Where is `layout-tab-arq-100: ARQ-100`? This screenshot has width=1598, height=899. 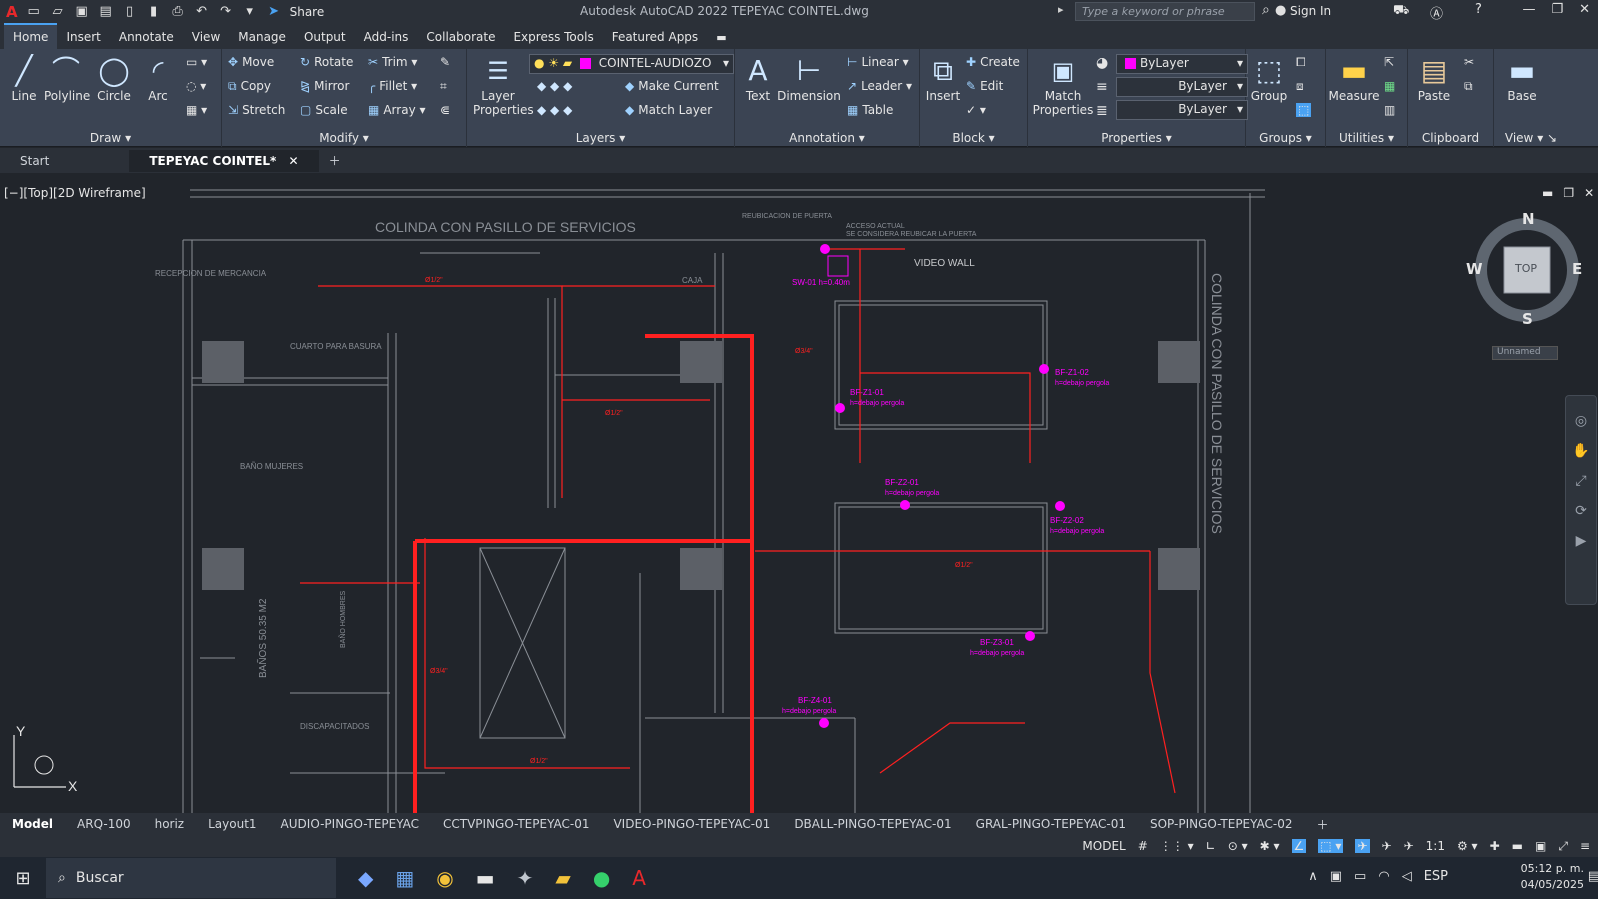 layout-tab-arq-100: ARQ-100 is located at coordinates (104, 824).